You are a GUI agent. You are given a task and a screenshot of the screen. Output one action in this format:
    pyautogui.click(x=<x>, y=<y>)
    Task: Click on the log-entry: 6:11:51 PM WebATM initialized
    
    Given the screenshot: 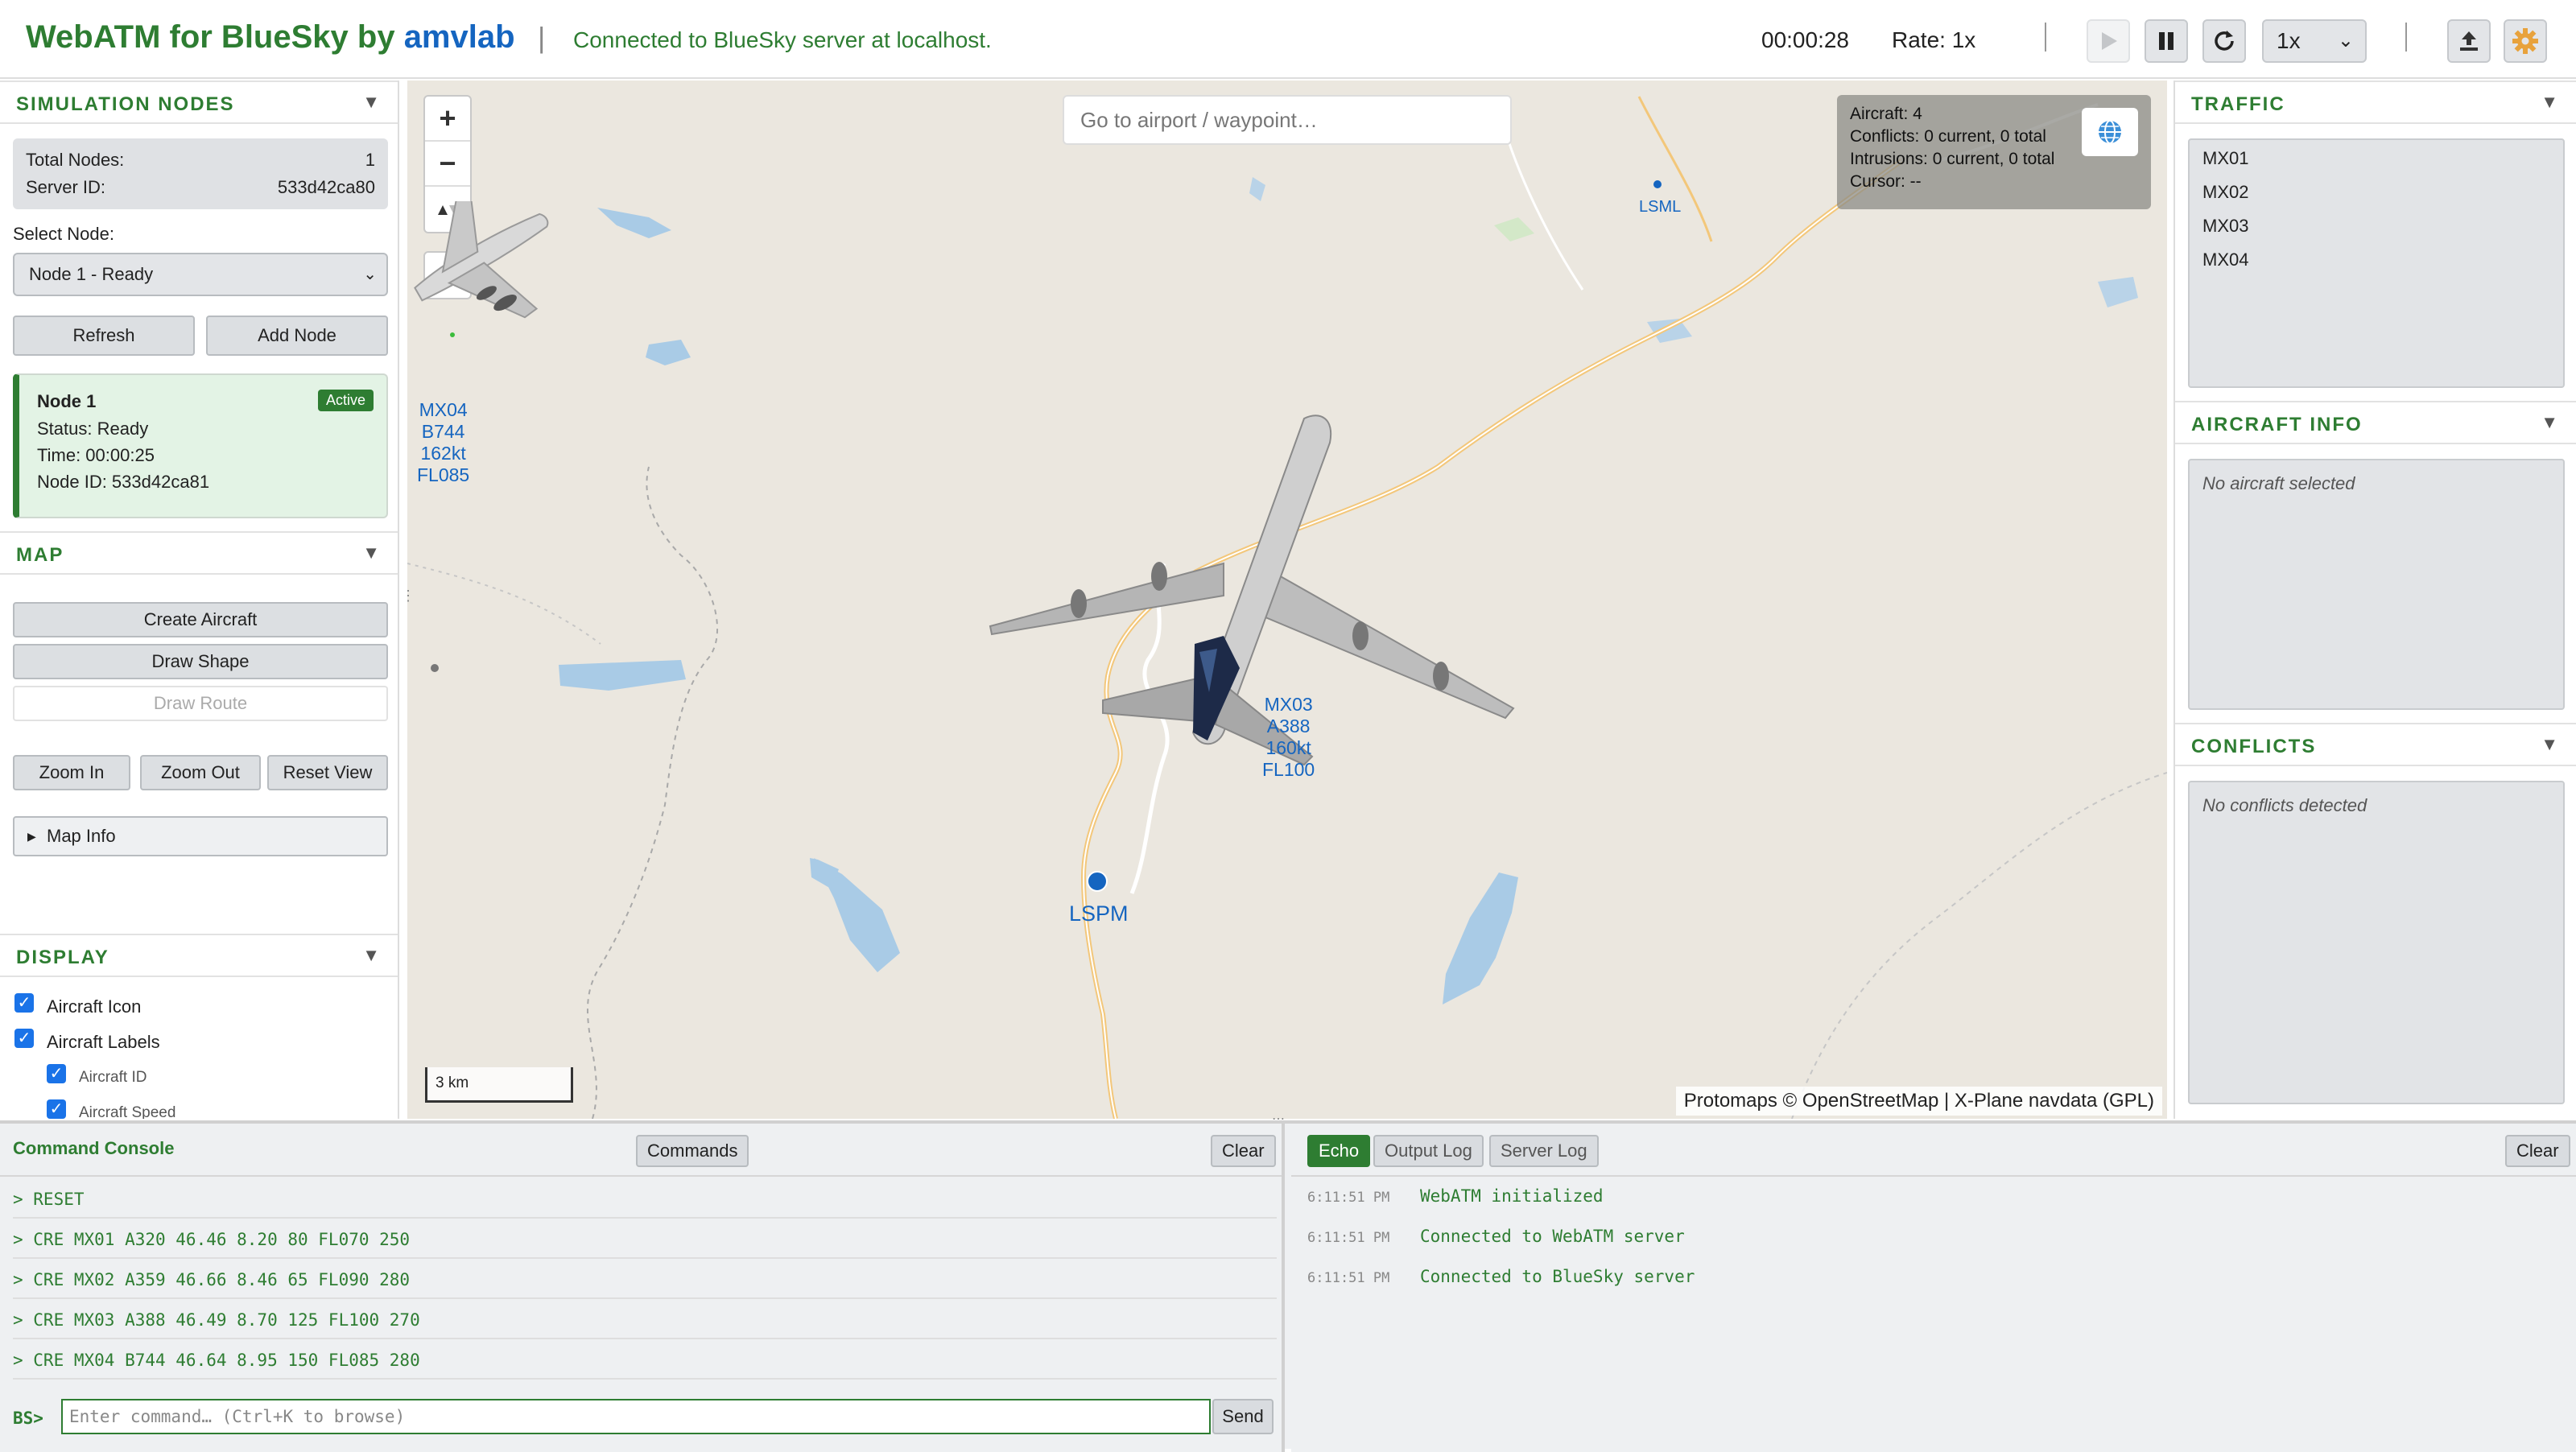 What is the action you would take?
    pyautogui.click(x=1455, y=1196)
    